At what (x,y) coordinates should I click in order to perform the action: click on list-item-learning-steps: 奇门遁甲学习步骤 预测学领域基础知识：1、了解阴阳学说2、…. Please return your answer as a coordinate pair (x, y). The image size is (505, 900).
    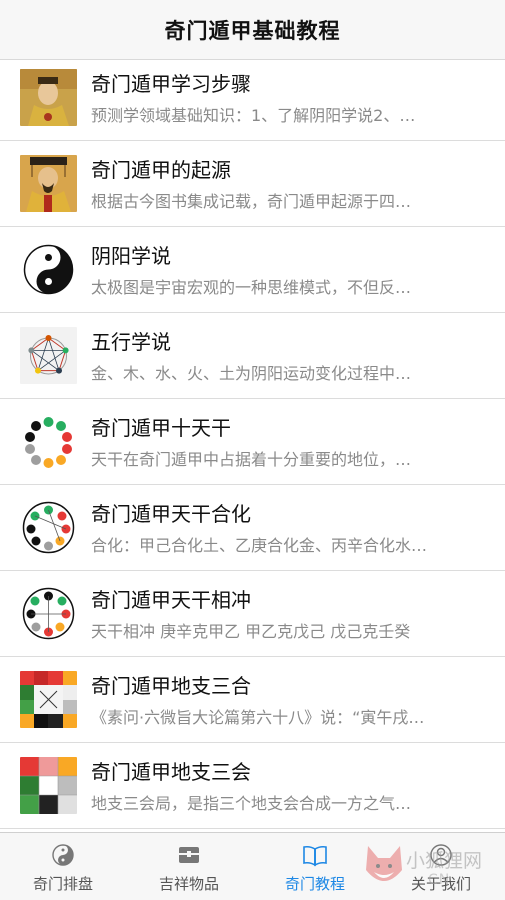
    Looking at the image, I should click on (252, 100).